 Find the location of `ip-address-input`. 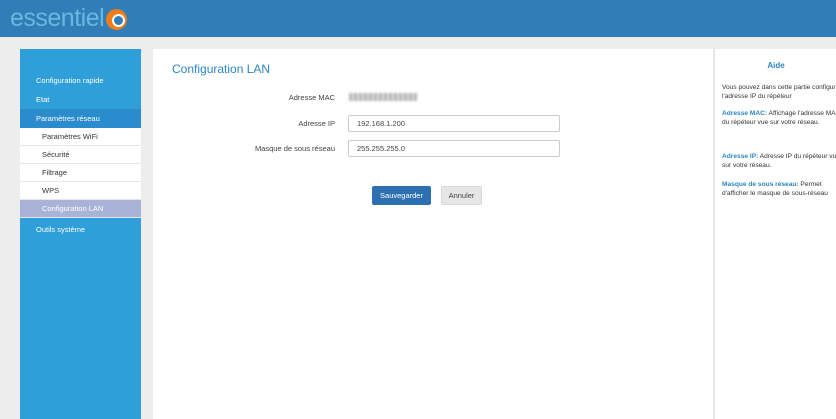

ip-address-input is located at coordinates (454, 123).